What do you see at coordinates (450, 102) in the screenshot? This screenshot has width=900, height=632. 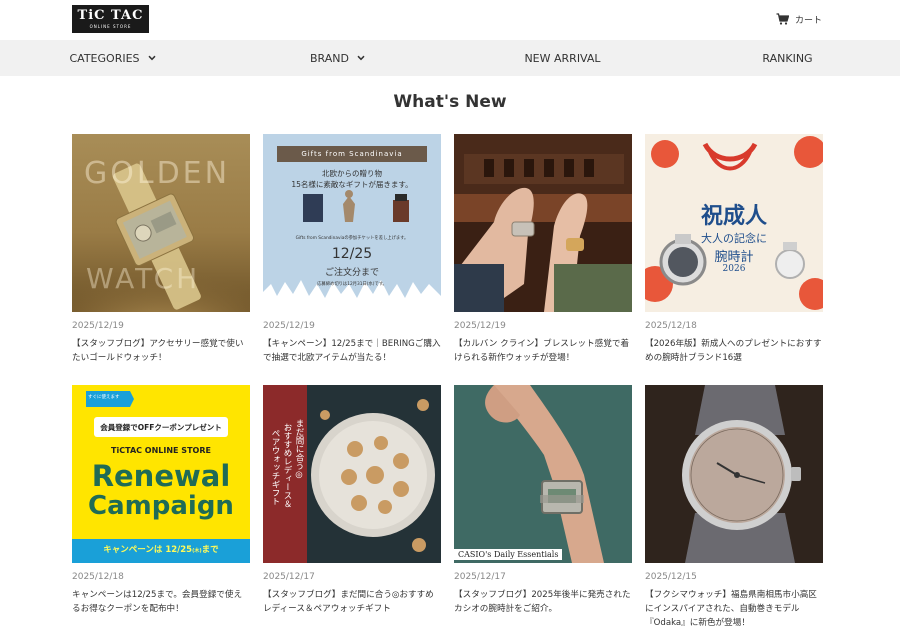 I see `section-title: What's New` at bounding box center [450, 102].